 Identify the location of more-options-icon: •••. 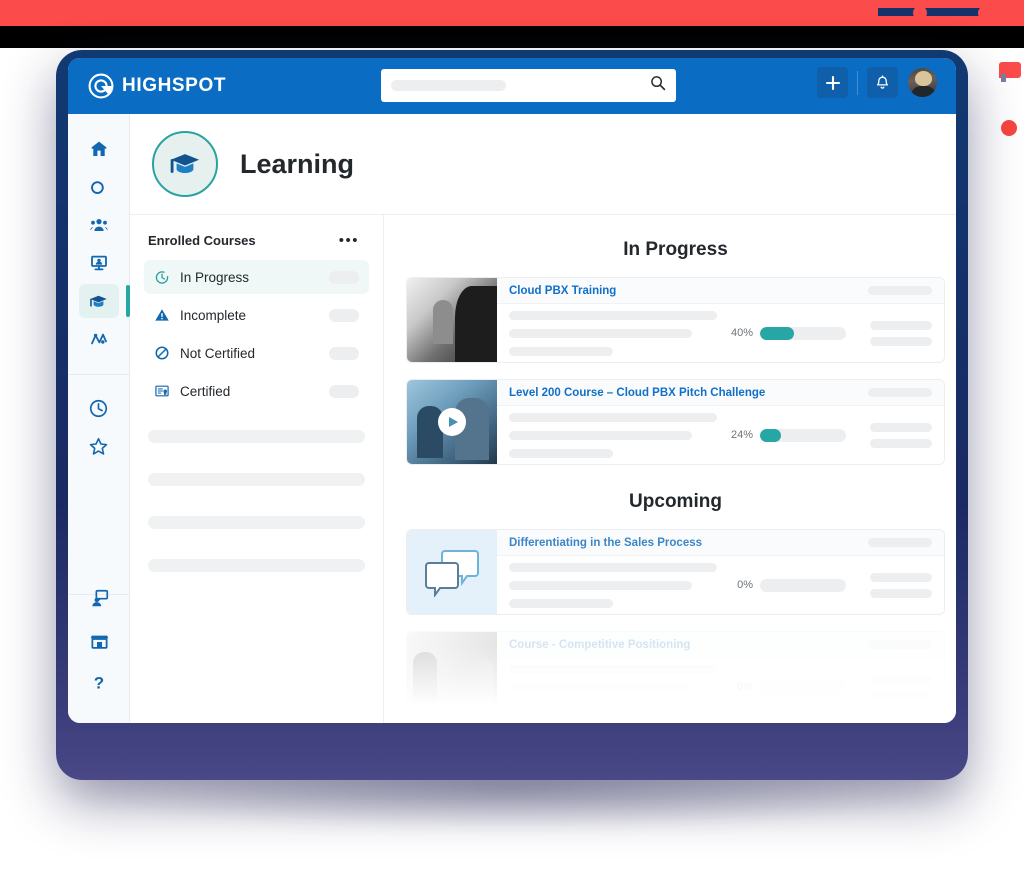
(349, 240).